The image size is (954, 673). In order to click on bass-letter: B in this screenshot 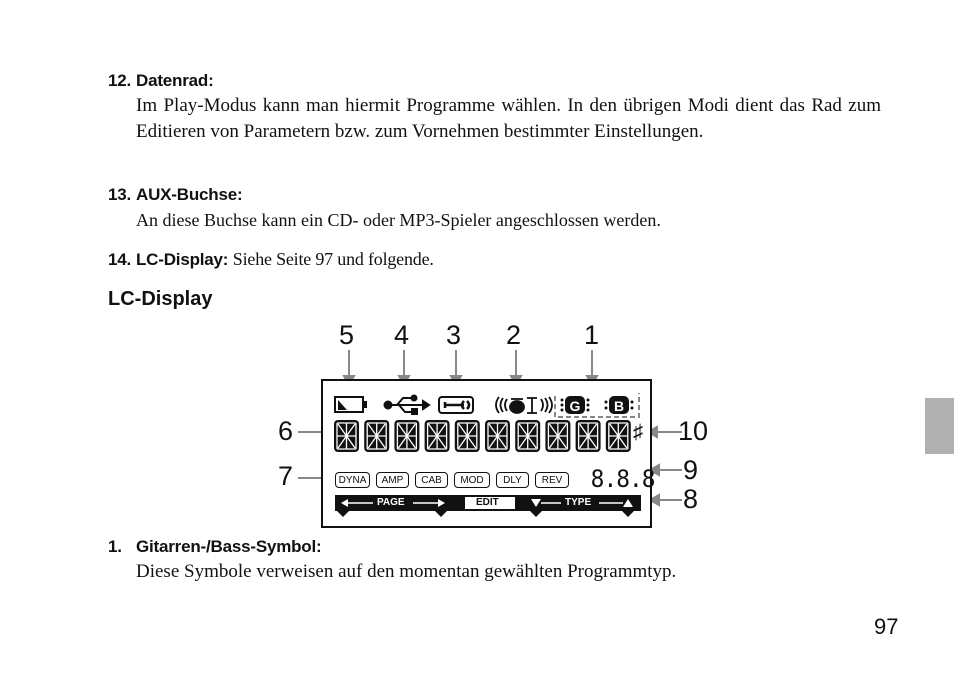, I will do `click(619, 406)`.